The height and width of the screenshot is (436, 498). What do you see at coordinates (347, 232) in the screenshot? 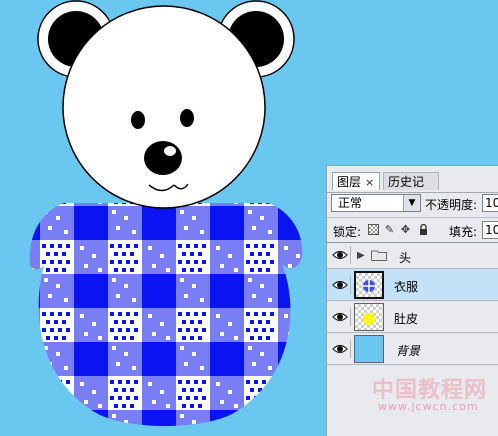
I see `lock-label: 锁定:` at bounding box center [347, 232].